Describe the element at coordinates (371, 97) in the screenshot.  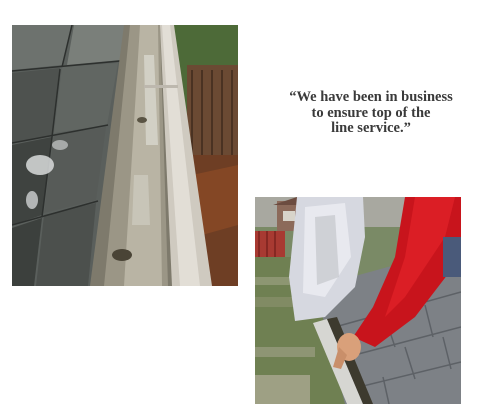
I see `quote-line-1: “We have been in business` at that location.